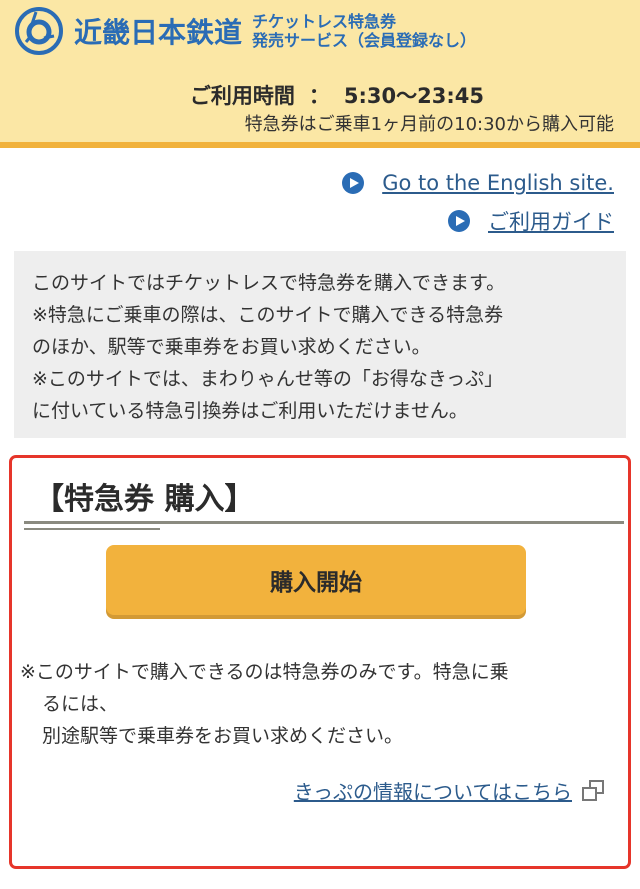  Describe the element at coordinates (92, 529) in the screenshot. I see `title-divider-accent` at that location.